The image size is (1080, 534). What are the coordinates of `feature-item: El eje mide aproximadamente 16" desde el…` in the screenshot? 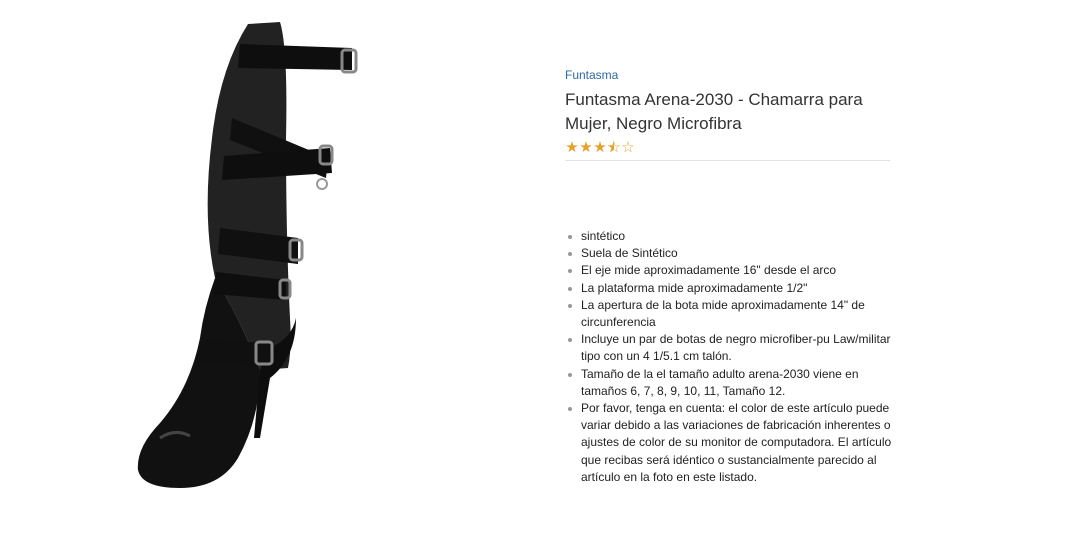 It's located at (730, 270).